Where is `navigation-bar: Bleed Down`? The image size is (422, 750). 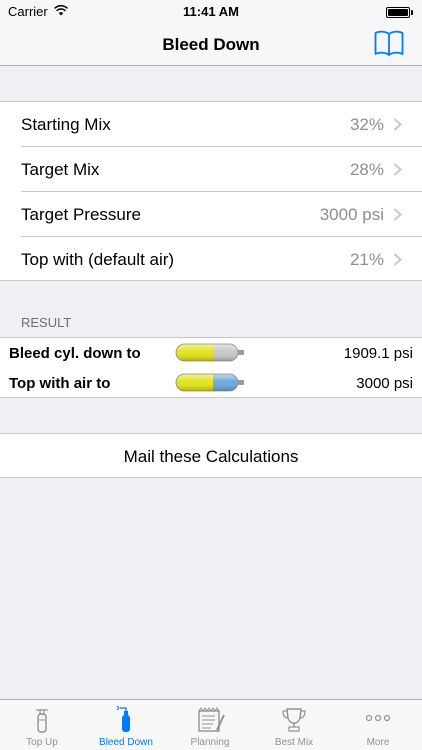
navigation-bar: Bleed Down is located at coordinates (211, 44).